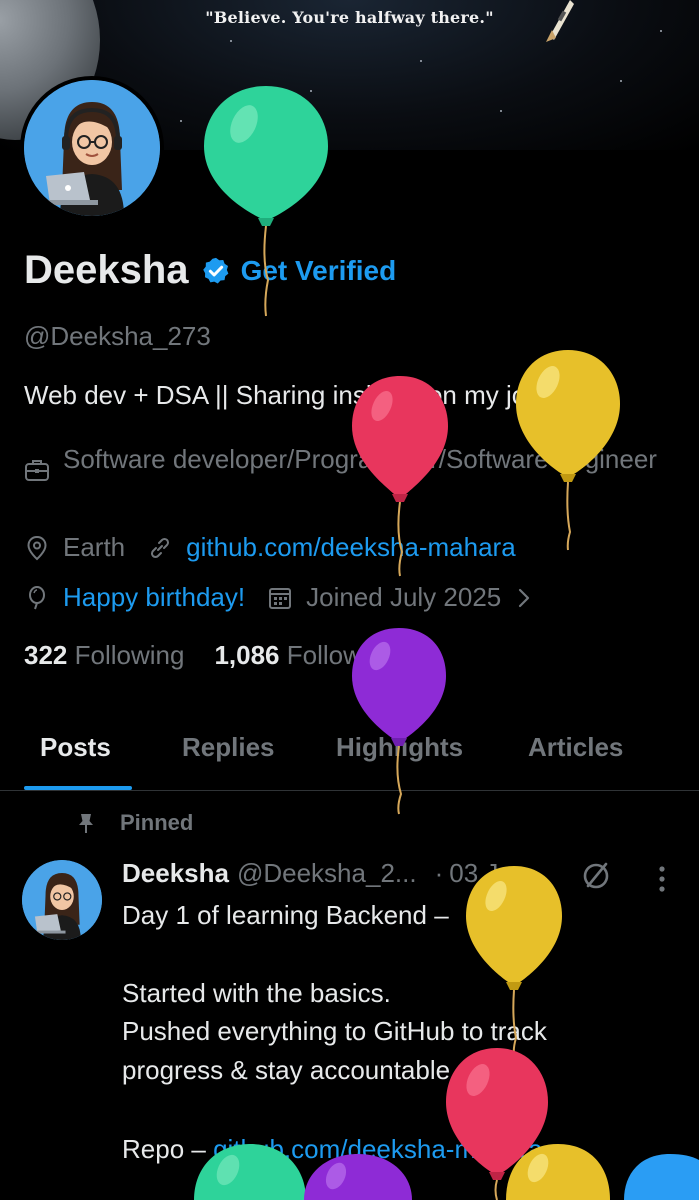 Image resolution: width=699 pixels, height=1200 pixels. What do you see at coordinates (285, 915) in the screenshot?
I see `post-text-line: Day 1 of learning Backend –` at bounding box center [285, 915].